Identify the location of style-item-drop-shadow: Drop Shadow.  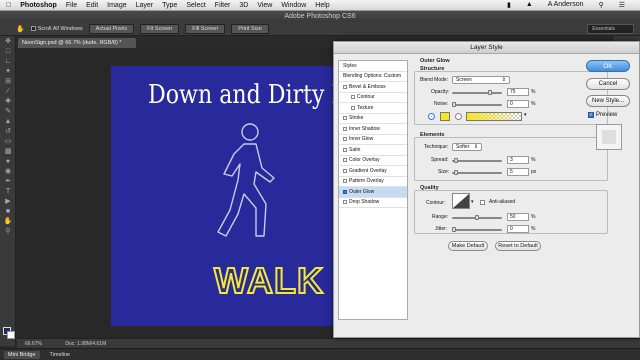
(373, 203).